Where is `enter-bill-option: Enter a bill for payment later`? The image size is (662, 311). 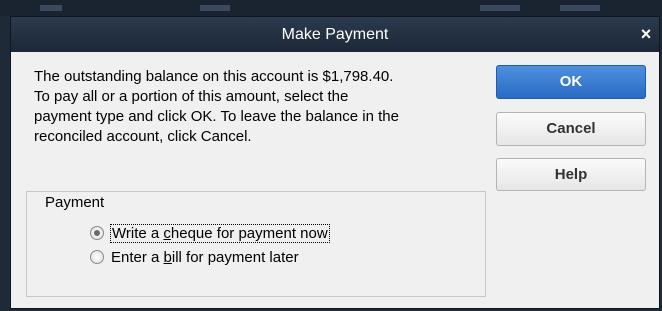 enter-bill-option: Enter a bill for payment later is located at coordinates (194, 257).